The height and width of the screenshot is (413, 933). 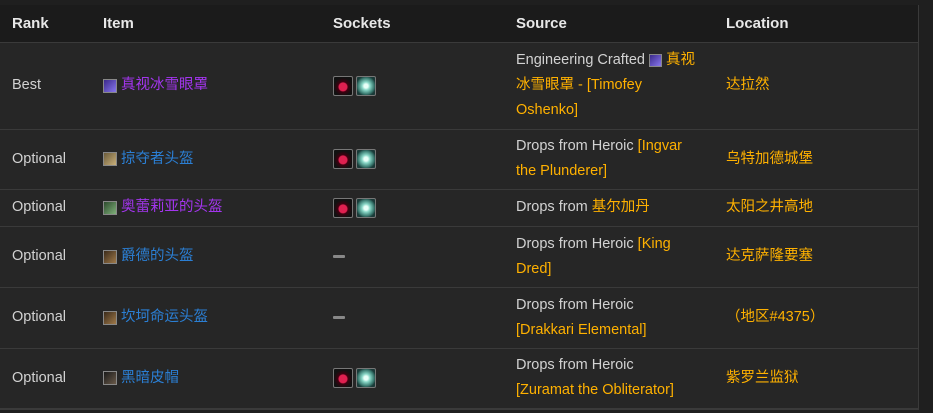 I want to click on source-link: [Drakkari Elemental], so click(x=615, y=330).